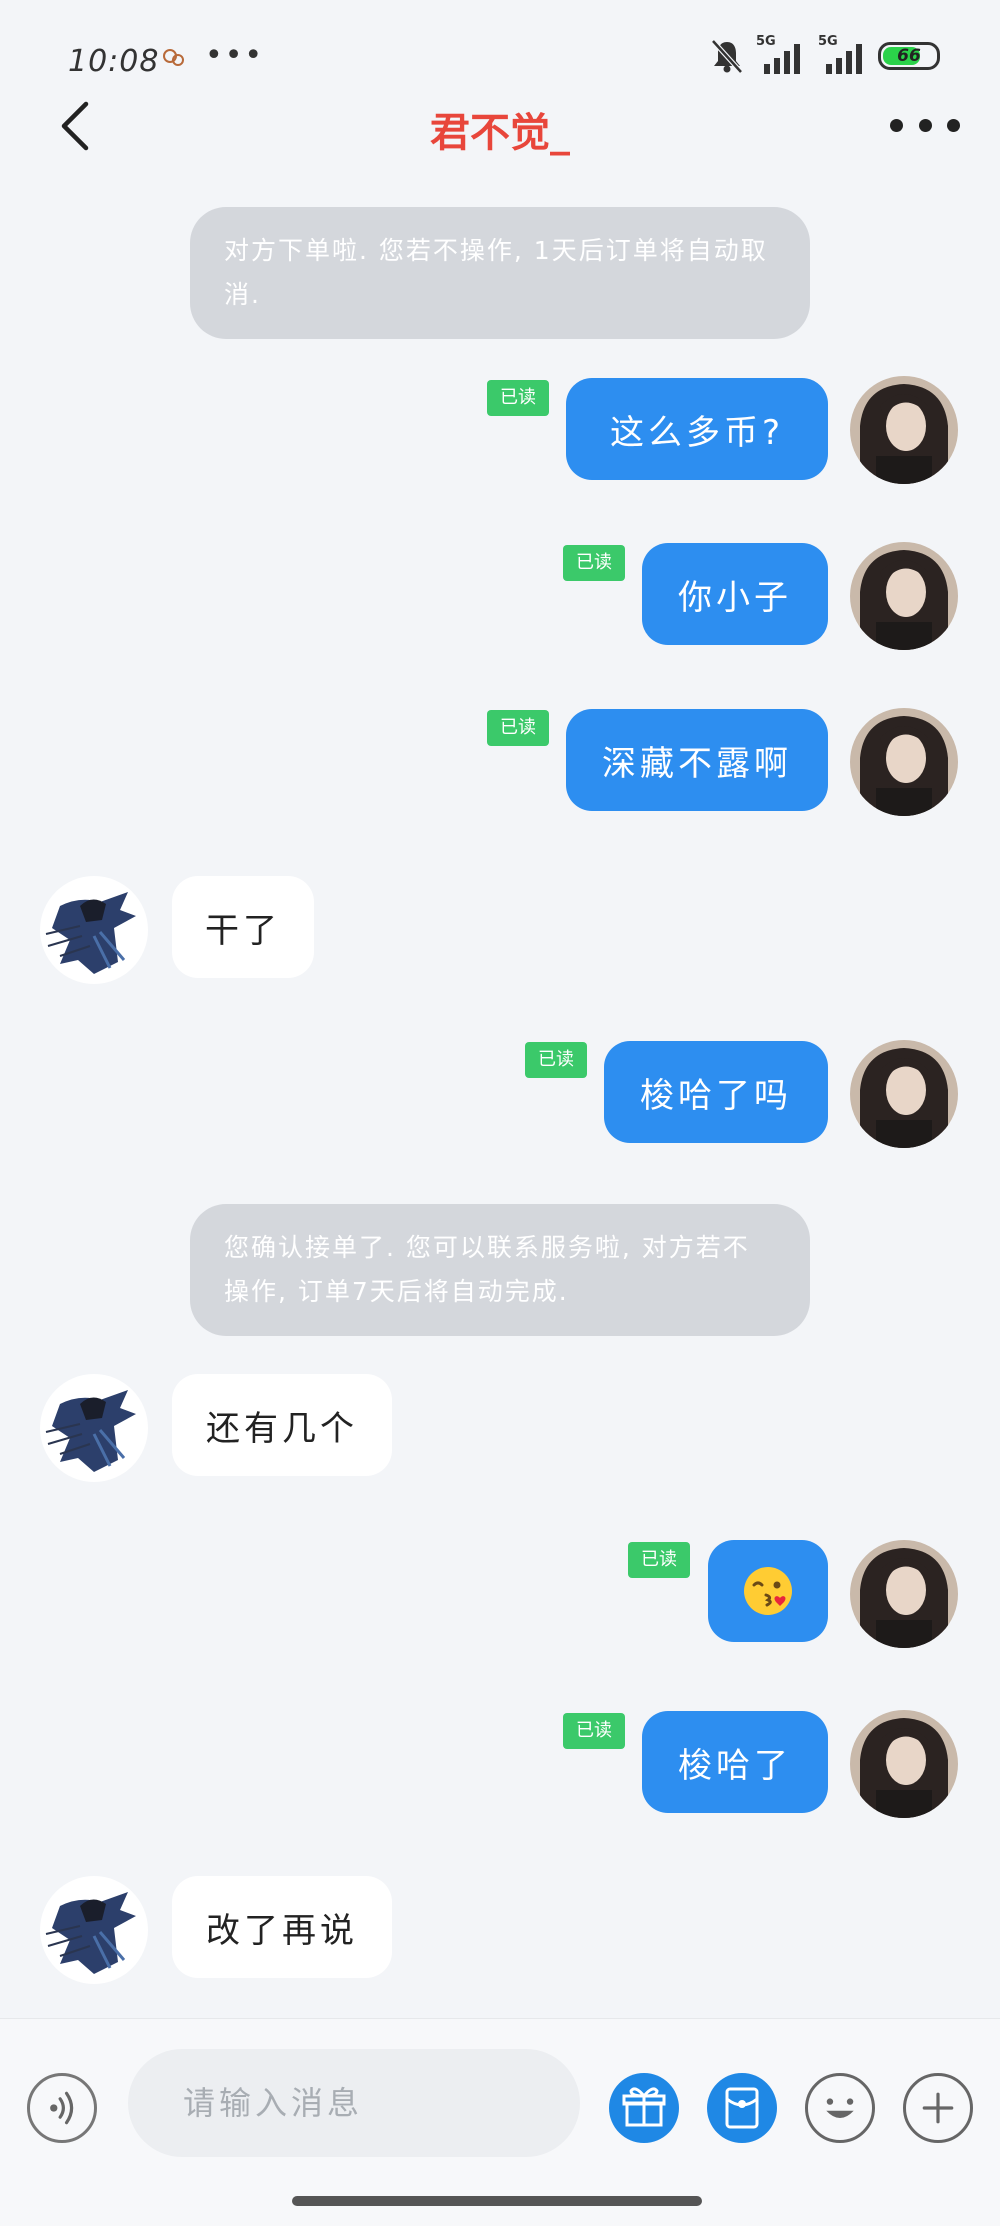 The width and height of the screenshot is (1000, 2226). Describe the element at coordinates (62, 2108) in the screenshot. I see `voice-input-button` at that location.